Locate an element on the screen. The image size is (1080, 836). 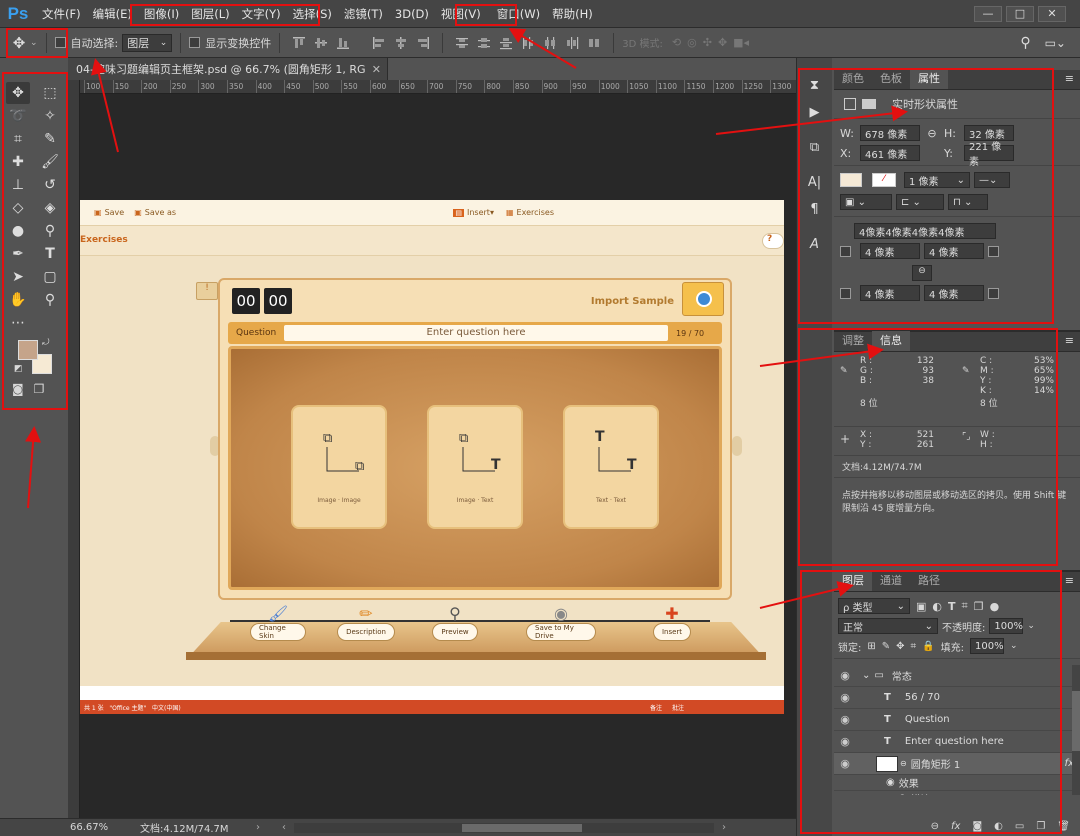
layer-text: ◉ T 56 / 70 is located at coordinates (957, 698).